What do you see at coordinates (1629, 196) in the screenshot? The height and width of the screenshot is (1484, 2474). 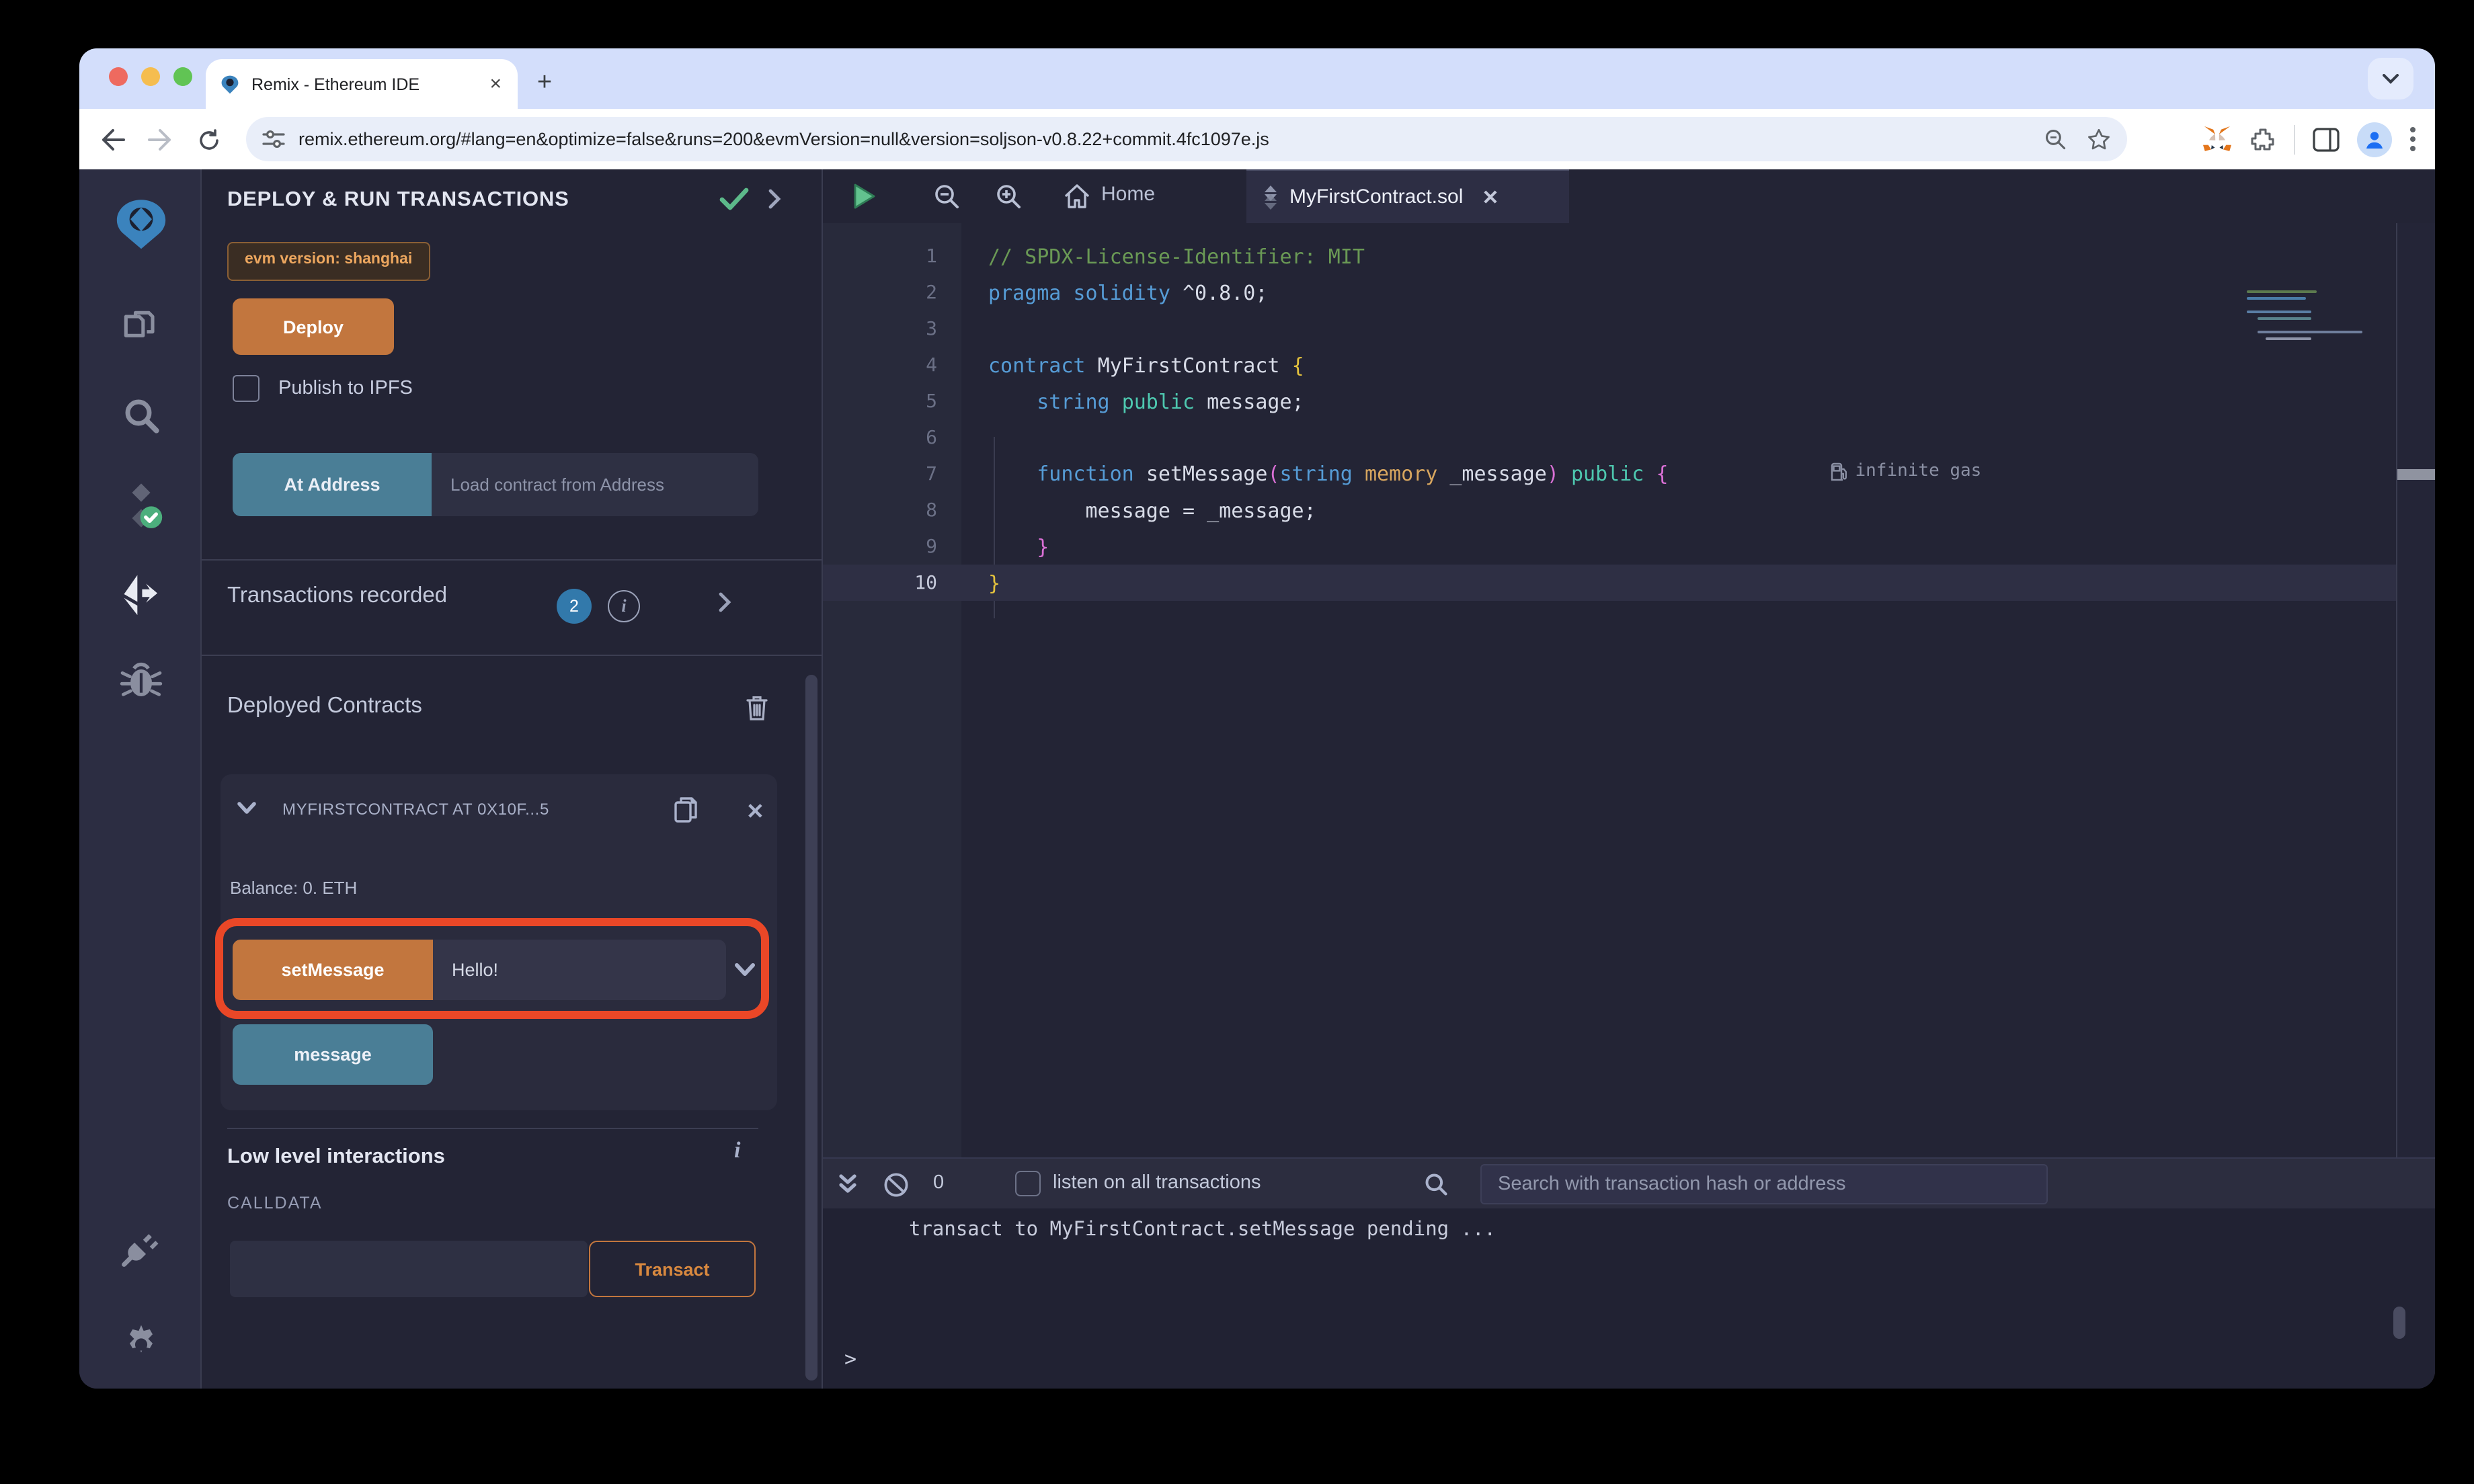 I see `editor-tabbar: Home MyFirstContract.sol ✕` at bounding box center [1629, 196].